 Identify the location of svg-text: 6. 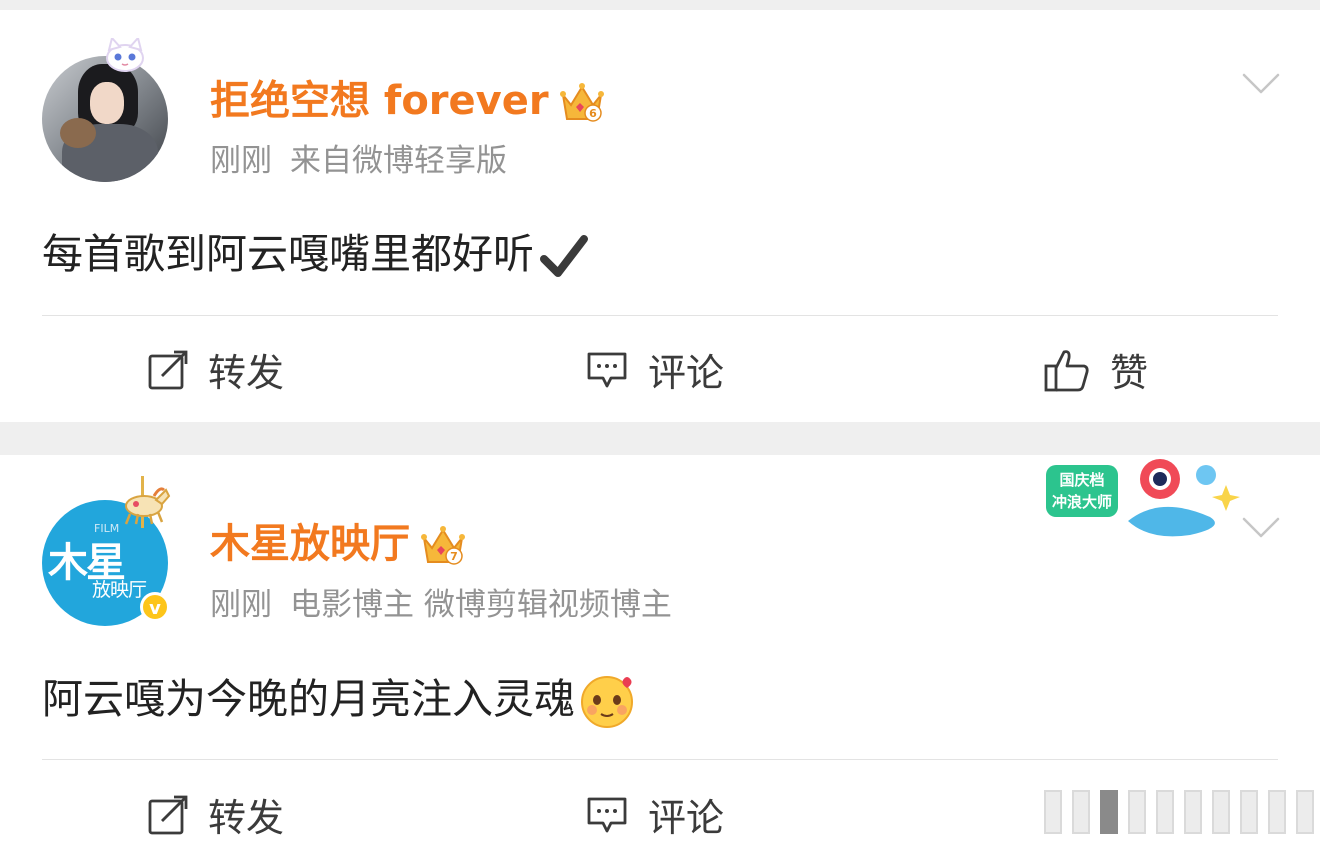
(593, 113).